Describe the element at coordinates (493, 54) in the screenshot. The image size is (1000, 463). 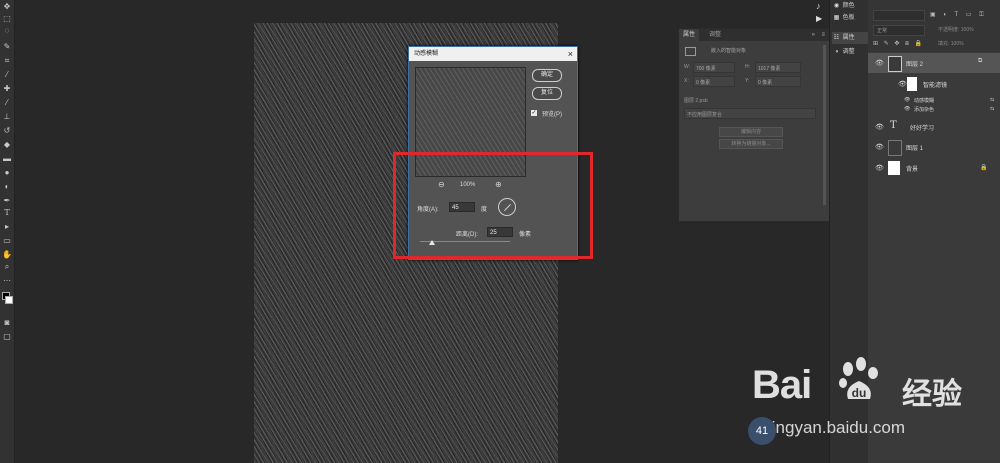
I see `dialog-titlebar: 动感模糊 ×` at that location.